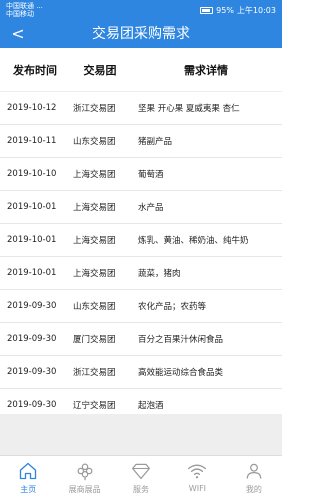 The width and height of the screenshot is (320, 500). I want to click on table-row: 2019-10-01 上海交易团 水产品, so click(141, 207).